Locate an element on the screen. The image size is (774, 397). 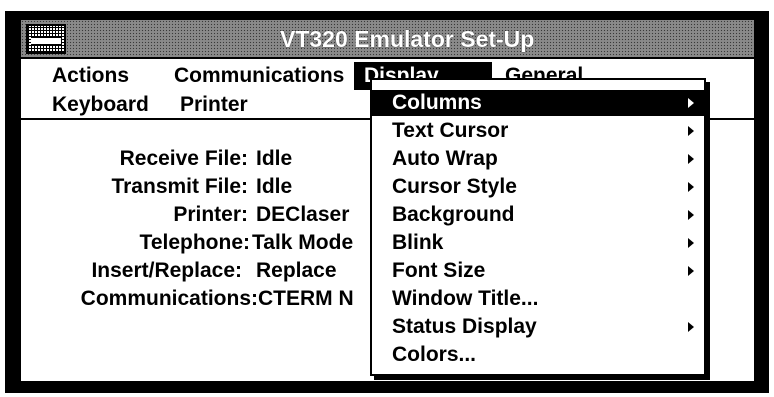
receive-file-value: Idle is located at coordinates (274, 158).